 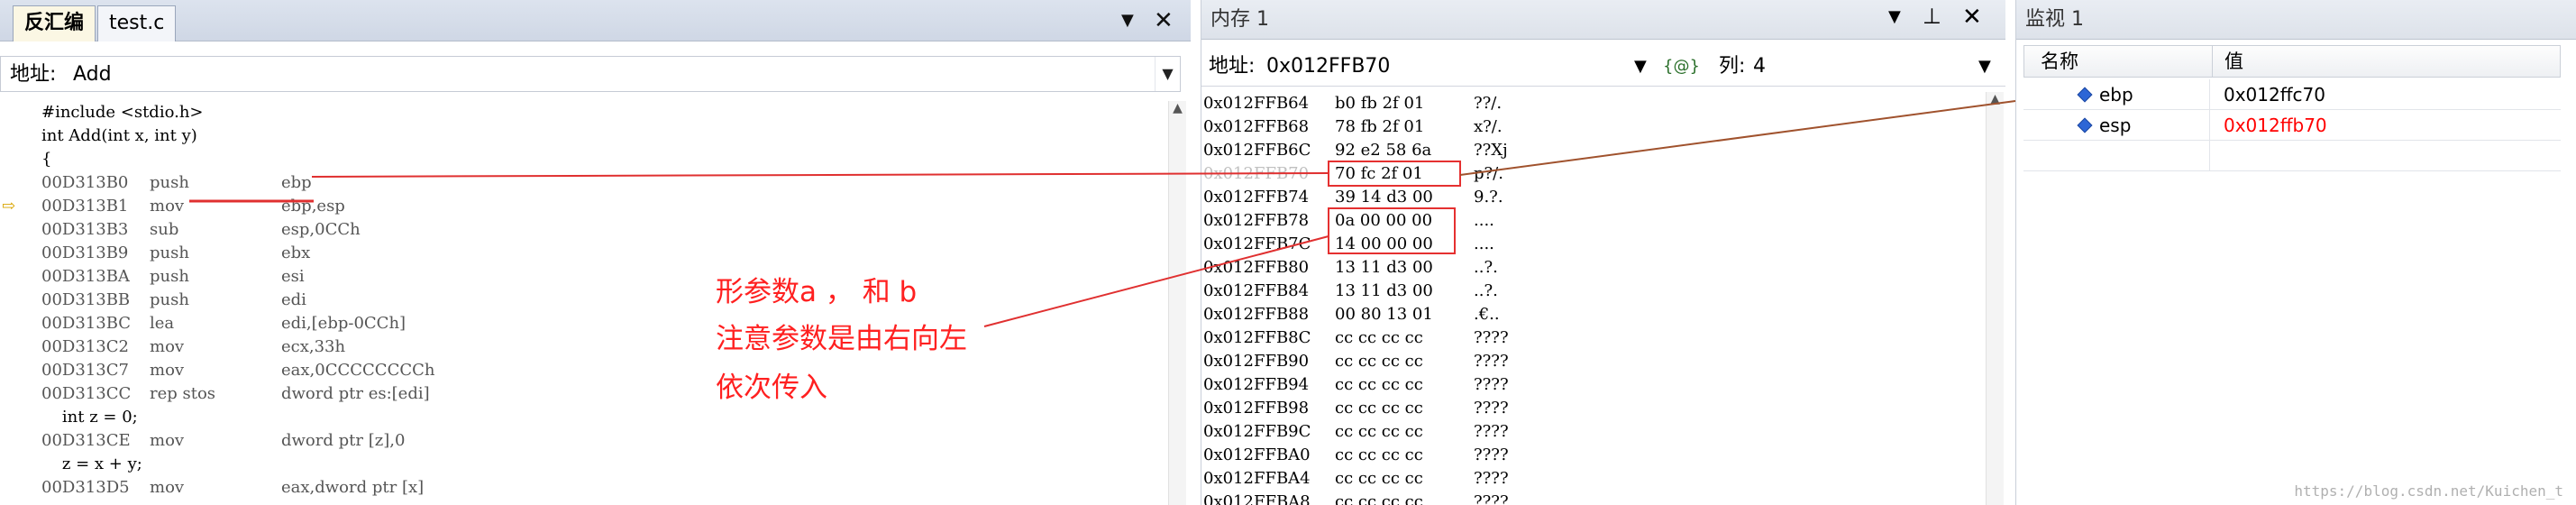 I want to click on pointer-line-note, so click(x=1156, y=281).